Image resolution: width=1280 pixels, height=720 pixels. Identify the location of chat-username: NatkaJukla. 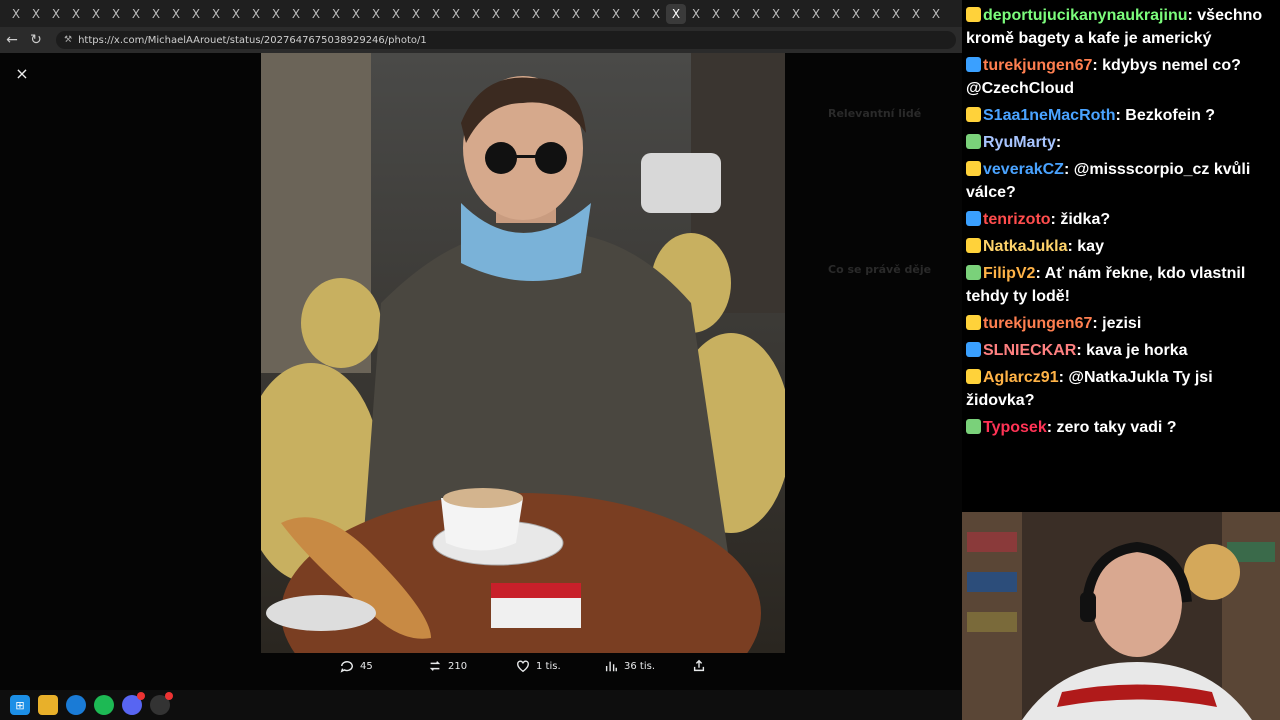
(1025, 246).